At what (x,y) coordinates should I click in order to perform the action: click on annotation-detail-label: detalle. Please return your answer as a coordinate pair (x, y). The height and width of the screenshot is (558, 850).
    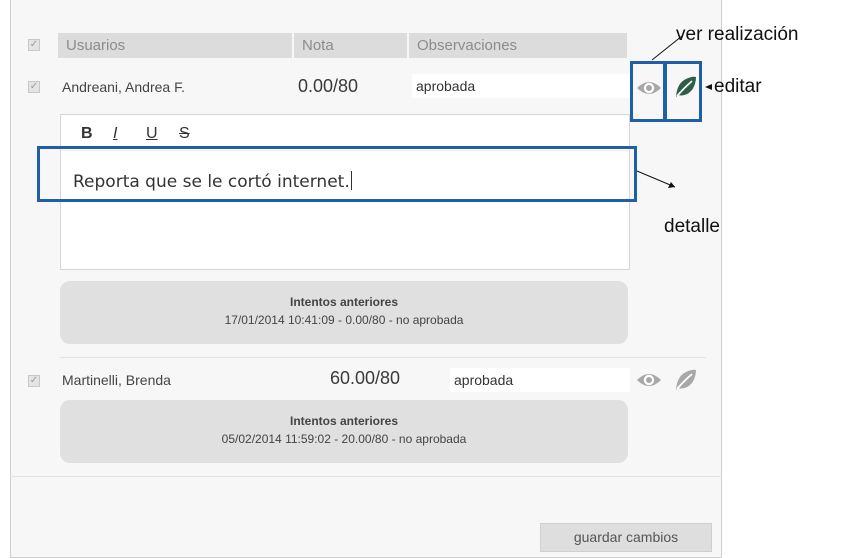
    Looking at the image, I should click on (692, 226).